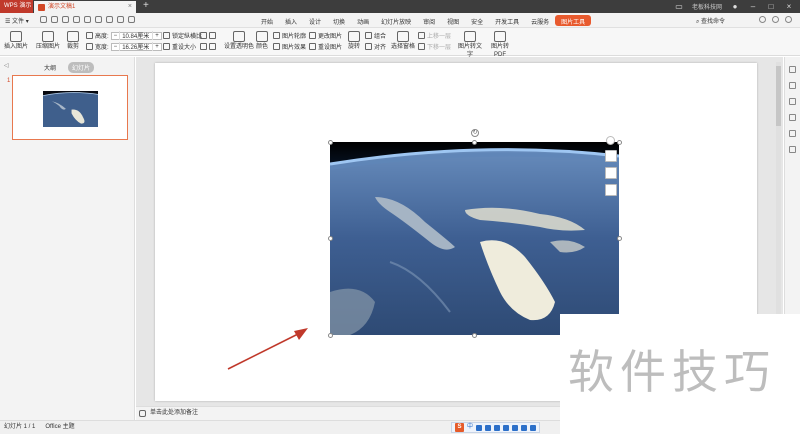 Image resolution: width=800 pixels, height=434 pixels. I want to click on ime-toolbar: S 中, so click(496, 427).